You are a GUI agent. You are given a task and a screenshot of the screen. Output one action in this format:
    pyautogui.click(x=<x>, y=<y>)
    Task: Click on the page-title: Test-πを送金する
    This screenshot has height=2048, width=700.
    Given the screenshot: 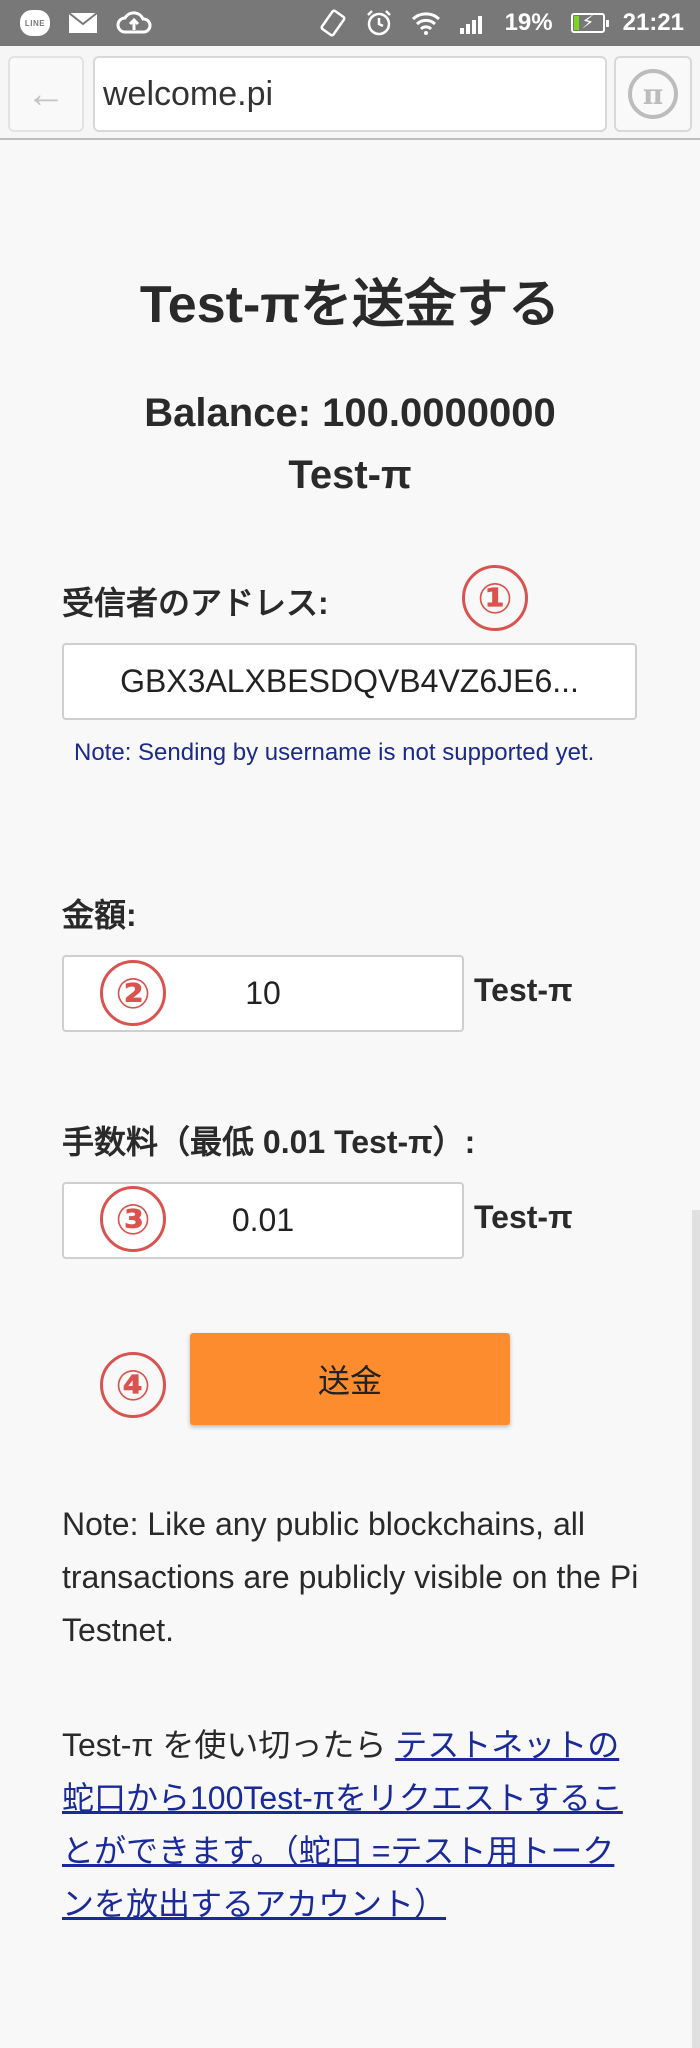 What is the action you would take?
    pyautogui.click(x=350, y=305)
    